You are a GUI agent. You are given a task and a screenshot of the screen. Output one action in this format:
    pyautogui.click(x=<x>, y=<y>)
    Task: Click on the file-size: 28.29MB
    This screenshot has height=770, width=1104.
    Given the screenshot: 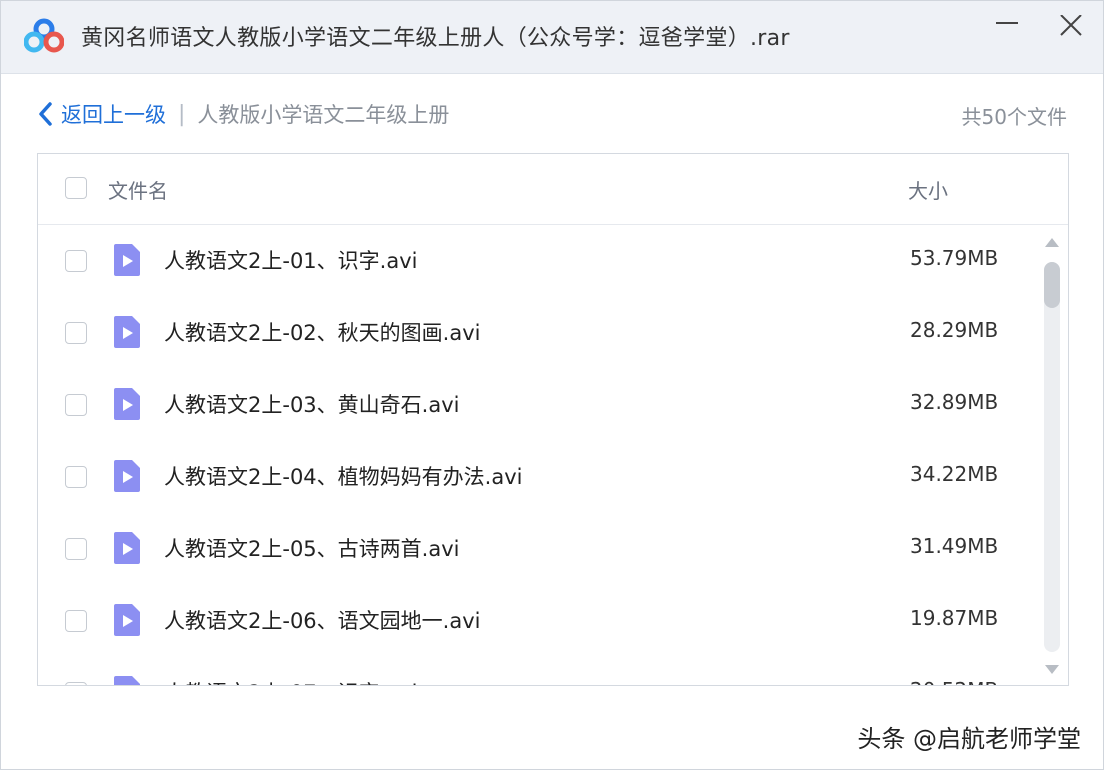 What is the action you would take?
    pyautogui.click(x=954, y=330)
    